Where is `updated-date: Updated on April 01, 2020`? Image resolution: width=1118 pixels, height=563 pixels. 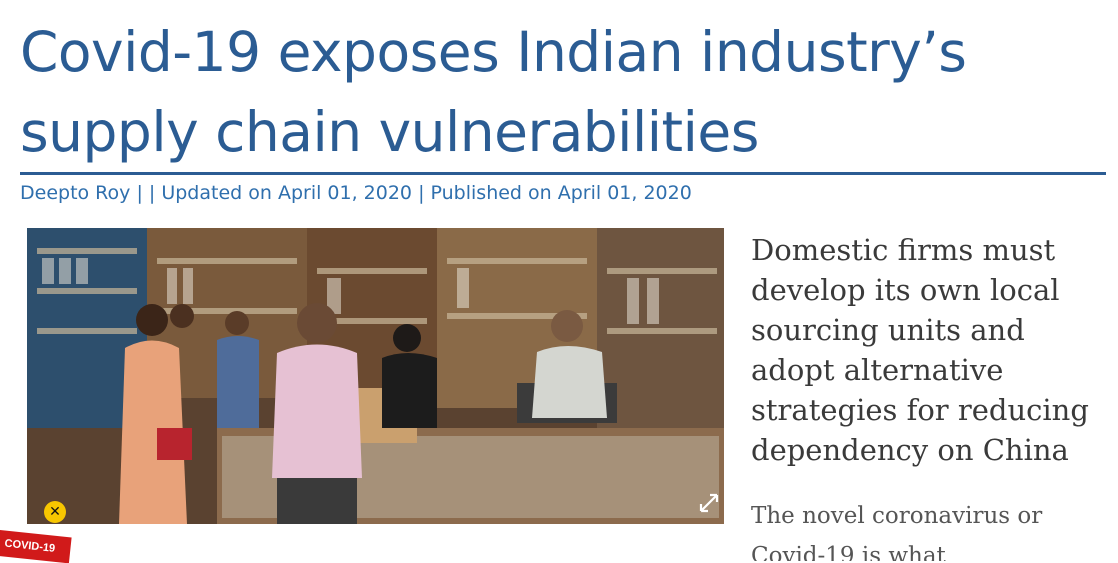
updated-date: Updated on April 01, 2020 is located at coordinates (287, 193).